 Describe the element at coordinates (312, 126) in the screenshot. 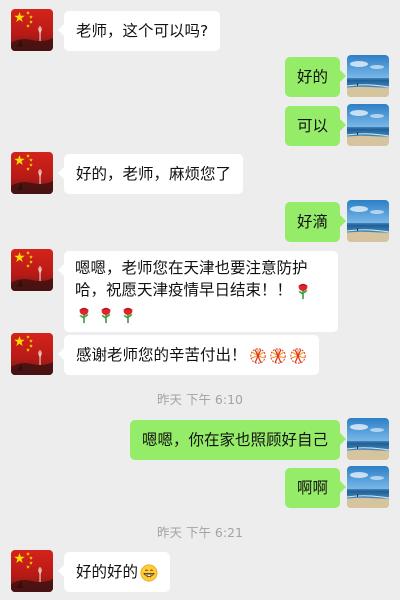

I see `message-text: 可以` at that location.